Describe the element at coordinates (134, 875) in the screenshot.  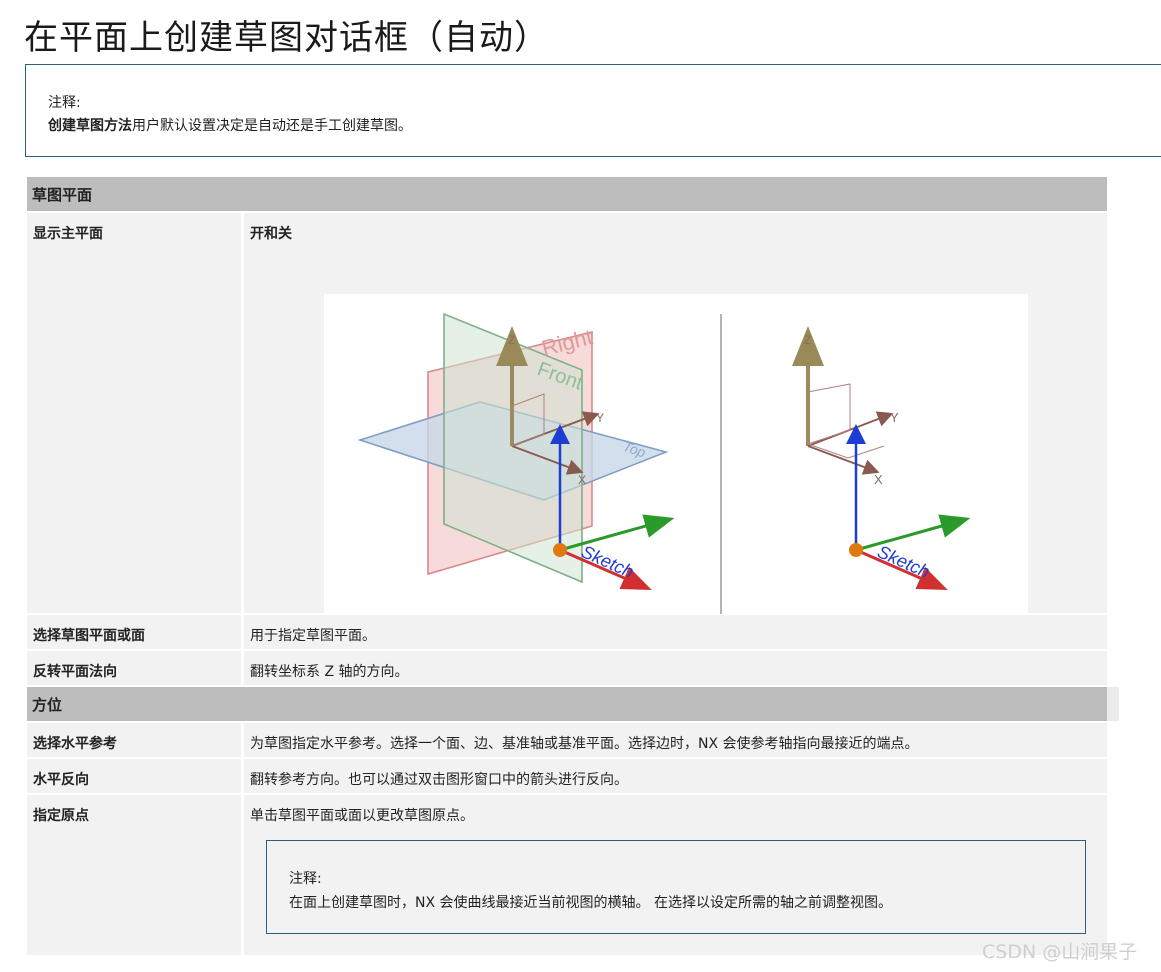
I see `row-label: 指定原点` at that location.